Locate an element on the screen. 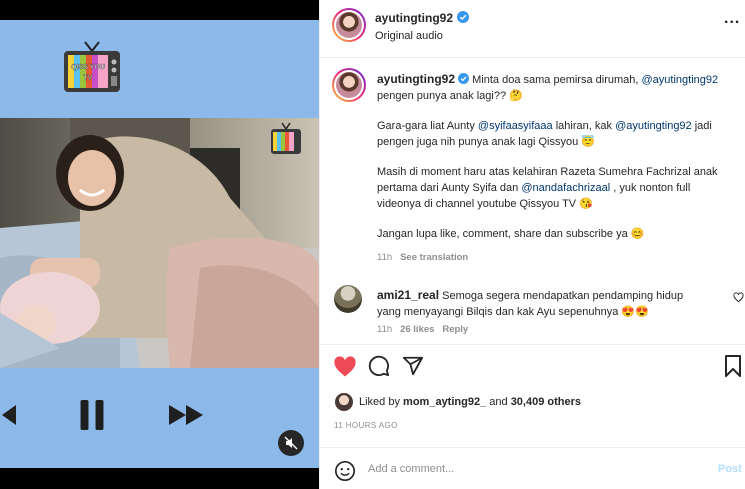 This screenshot has width=745, height=489. muted-speaker-icon is located at coordinates (291, 443).